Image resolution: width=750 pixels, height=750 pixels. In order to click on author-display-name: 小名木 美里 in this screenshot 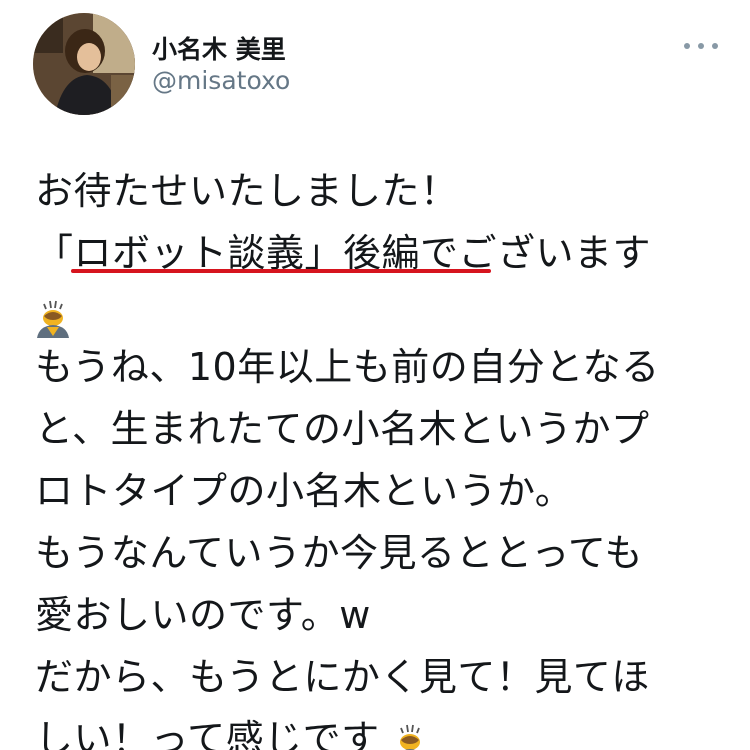, I will do `click(219, 48)`.